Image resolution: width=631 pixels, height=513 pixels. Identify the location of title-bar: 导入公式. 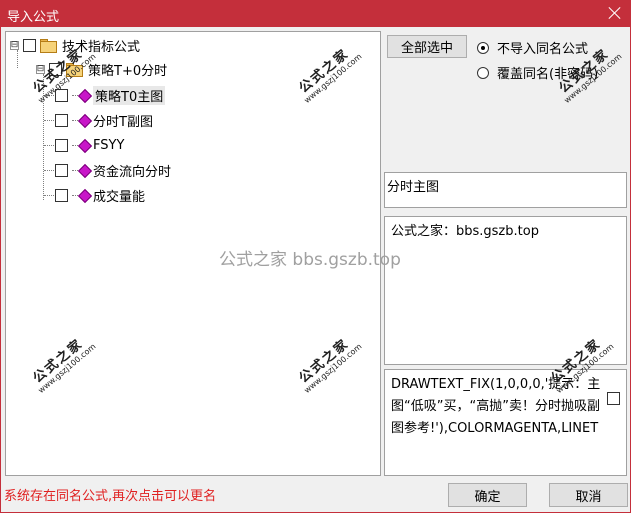
(315, 14).